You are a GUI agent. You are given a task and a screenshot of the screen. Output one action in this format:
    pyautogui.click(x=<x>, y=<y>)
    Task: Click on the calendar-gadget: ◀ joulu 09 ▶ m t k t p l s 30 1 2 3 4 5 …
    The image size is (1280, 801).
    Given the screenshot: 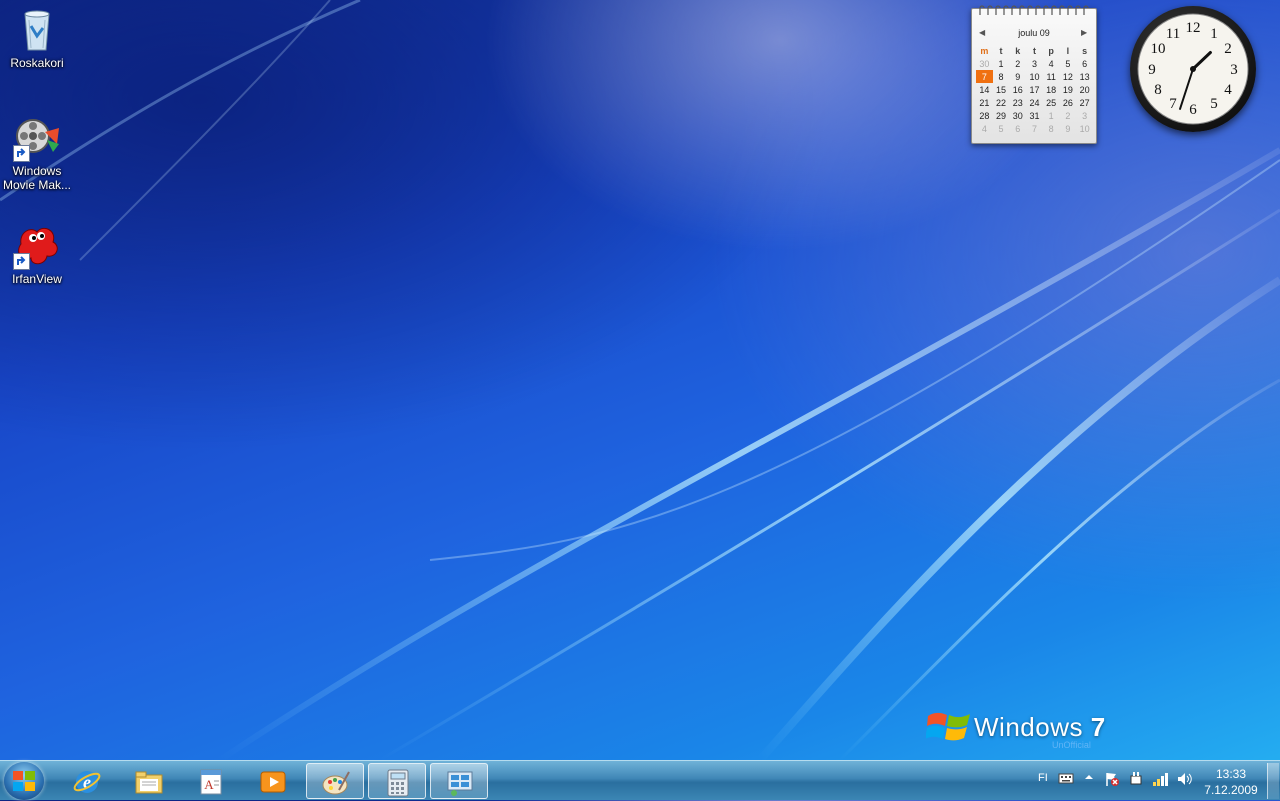 What is the action you would take?
    pyautogui.click(x=1034, y=74)
    